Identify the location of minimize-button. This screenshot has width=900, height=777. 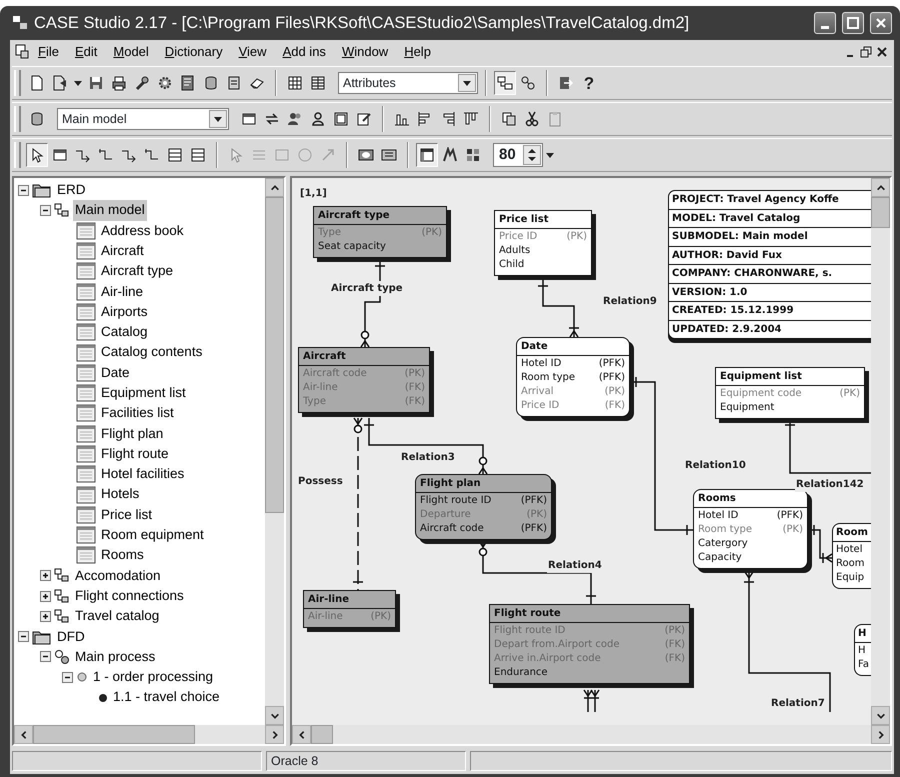
(825, 23).